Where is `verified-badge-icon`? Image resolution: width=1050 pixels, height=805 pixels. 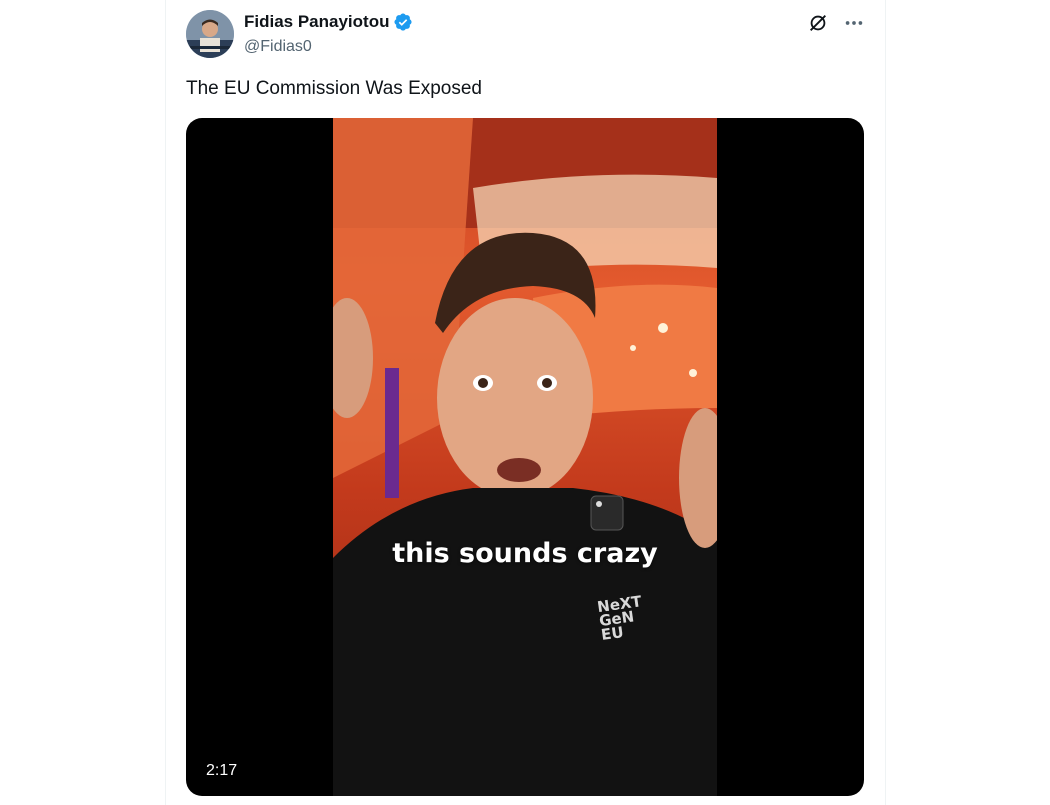
verified-badge-icon is located at coordinates (403, 22).